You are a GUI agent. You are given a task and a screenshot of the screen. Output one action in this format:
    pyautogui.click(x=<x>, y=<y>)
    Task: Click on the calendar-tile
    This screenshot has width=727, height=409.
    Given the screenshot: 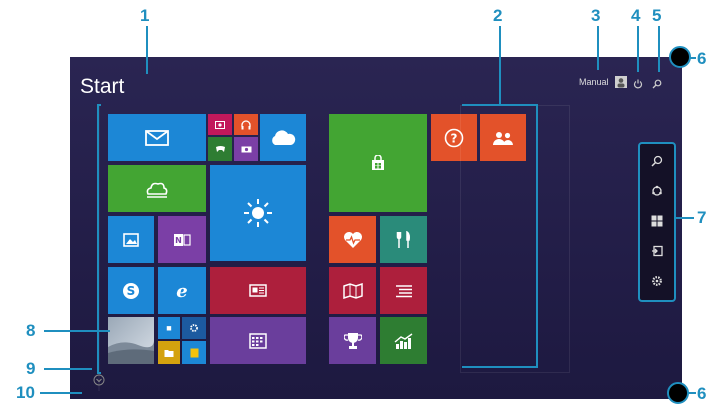 What is the action you would take?
    pyautogui.click(x=258, y=340)
    